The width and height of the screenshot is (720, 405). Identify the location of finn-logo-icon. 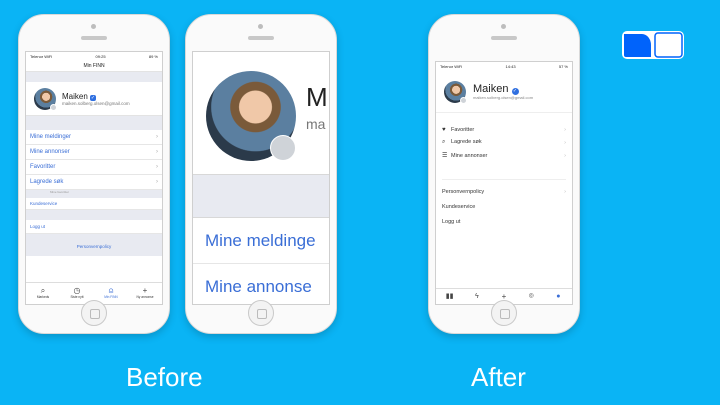
(653, 45).